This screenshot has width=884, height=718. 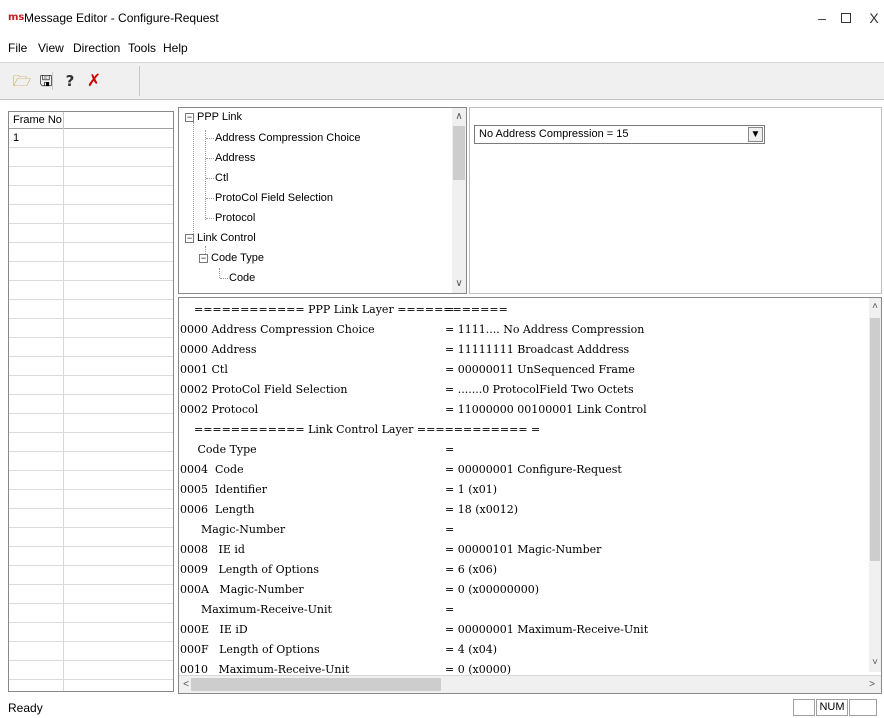 I want to click on decode-line-field: 0000 Address Compression Choice, so click(x=277, y=330).